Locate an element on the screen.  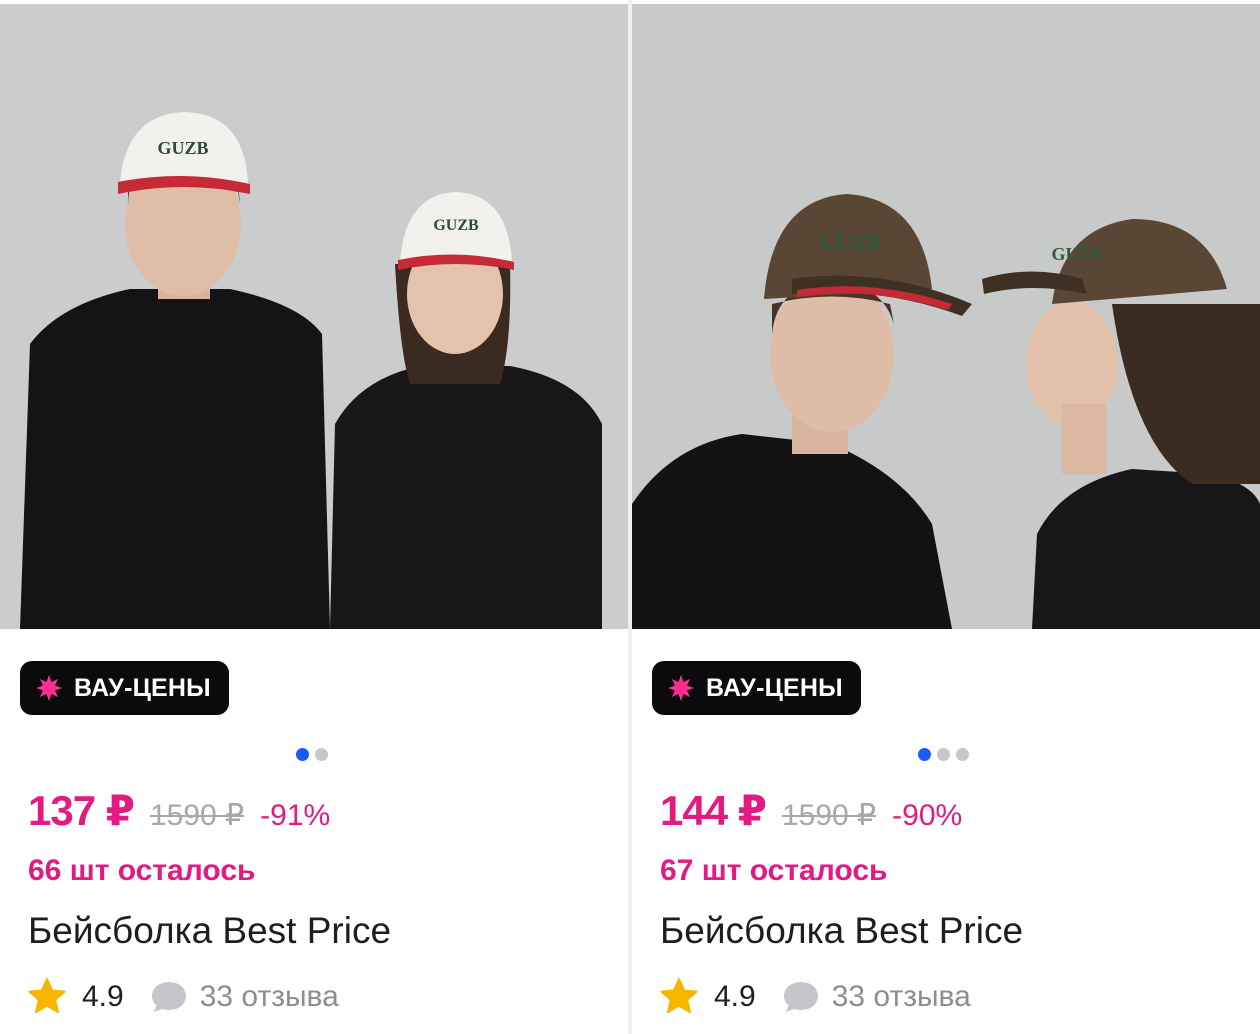
price-row: 144 ₽ 1590 ₽ -90% is located at coordinates (811, 811).